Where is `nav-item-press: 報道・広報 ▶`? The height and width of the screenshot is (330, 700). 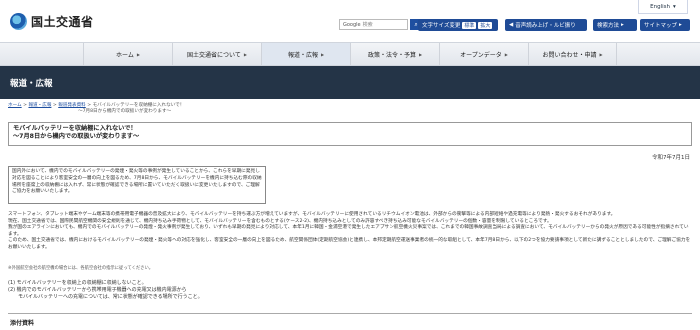 nav-item-press: 報道・広報 ▶ is located at coordinates (305, 54).